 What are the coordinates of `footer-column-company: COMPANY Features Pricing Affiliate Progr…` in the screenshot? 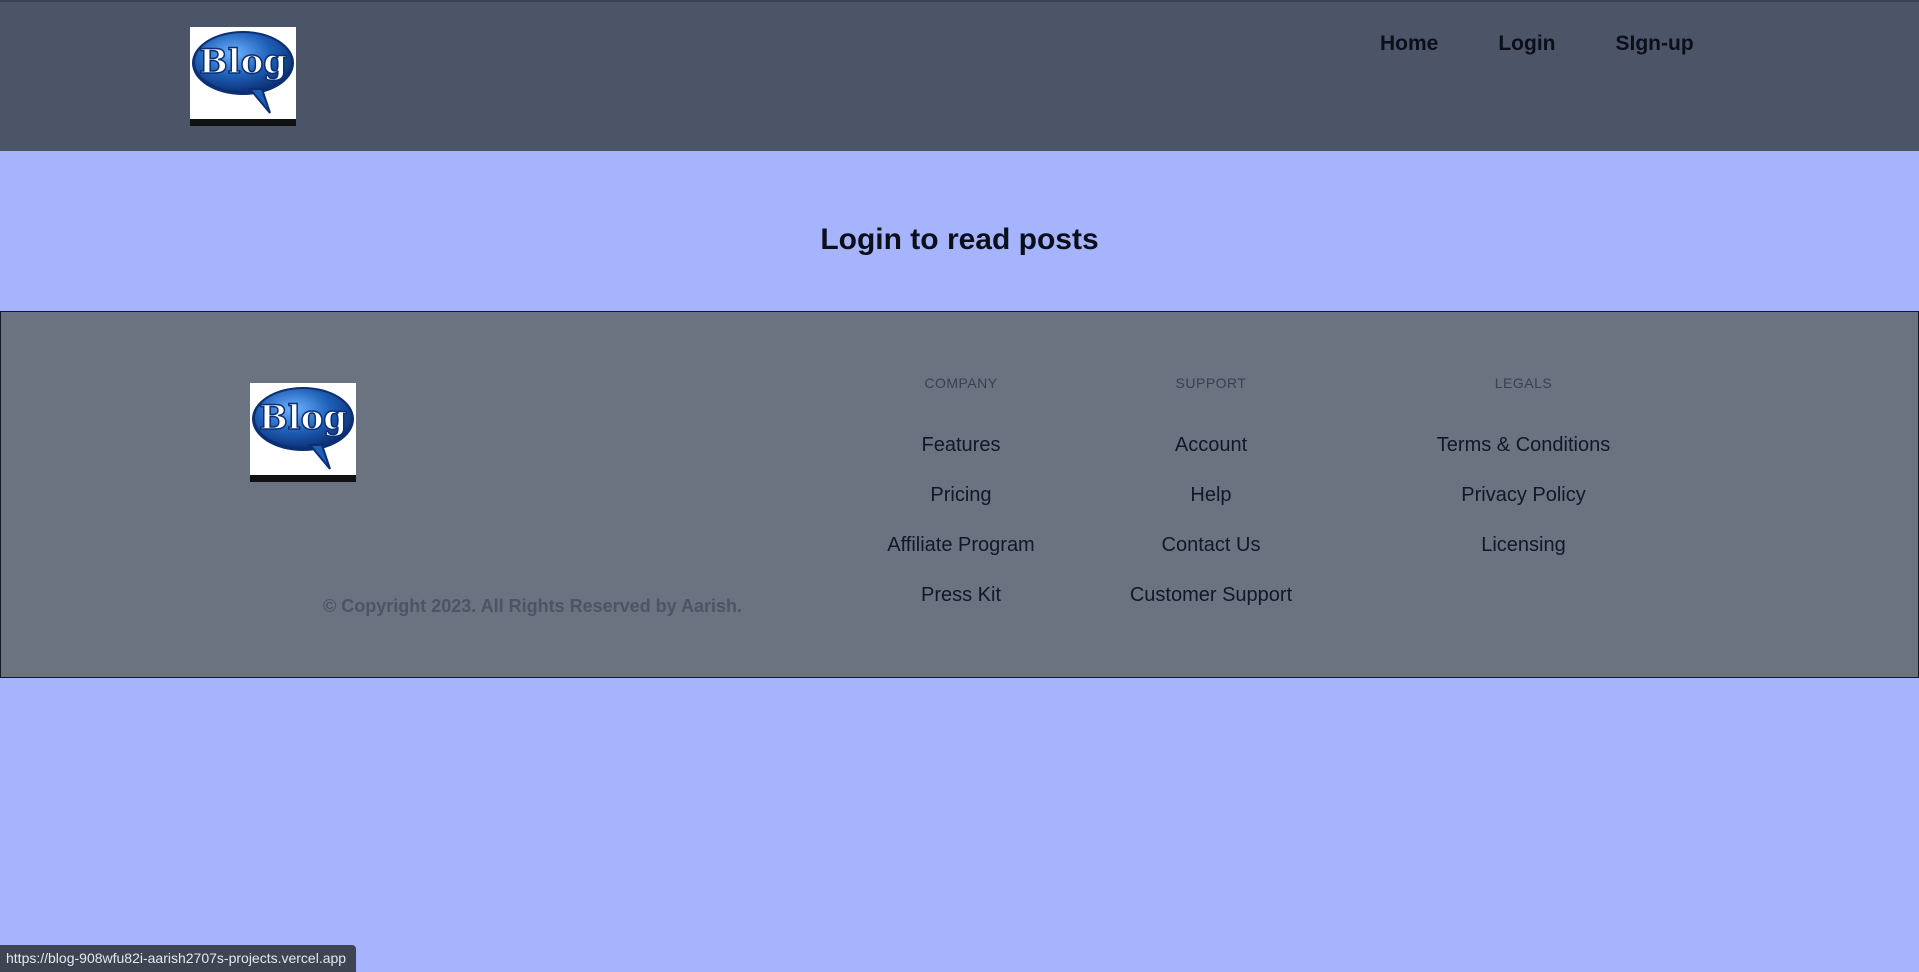 It's located at (961, 503).